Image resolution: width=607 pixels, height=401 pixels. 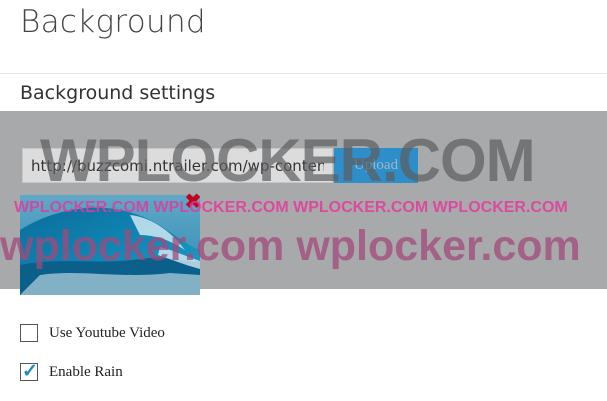 I want to click on page-title: Background, so click(x=113, y=22).